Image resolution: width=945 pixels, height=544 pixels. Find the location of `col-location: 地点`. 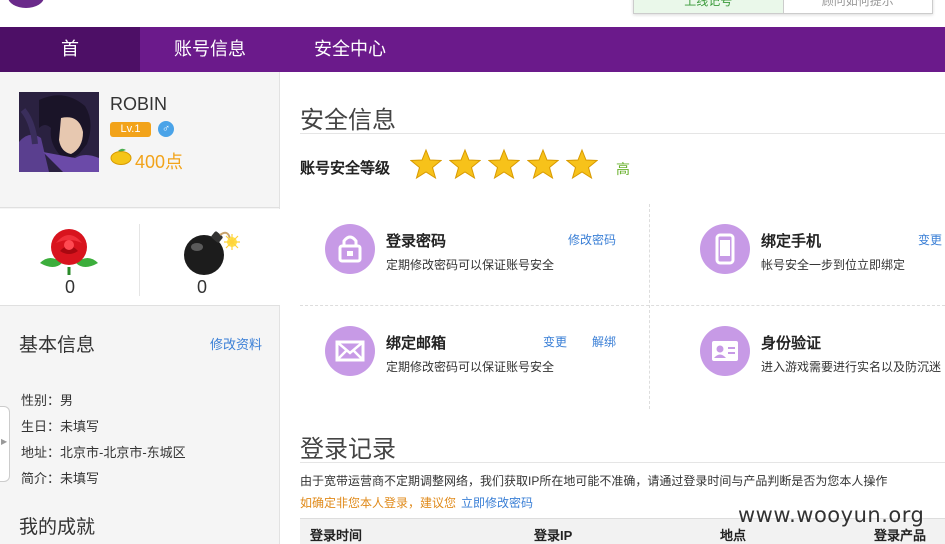

col-location: 地点 is located at coordinates (733, 535).